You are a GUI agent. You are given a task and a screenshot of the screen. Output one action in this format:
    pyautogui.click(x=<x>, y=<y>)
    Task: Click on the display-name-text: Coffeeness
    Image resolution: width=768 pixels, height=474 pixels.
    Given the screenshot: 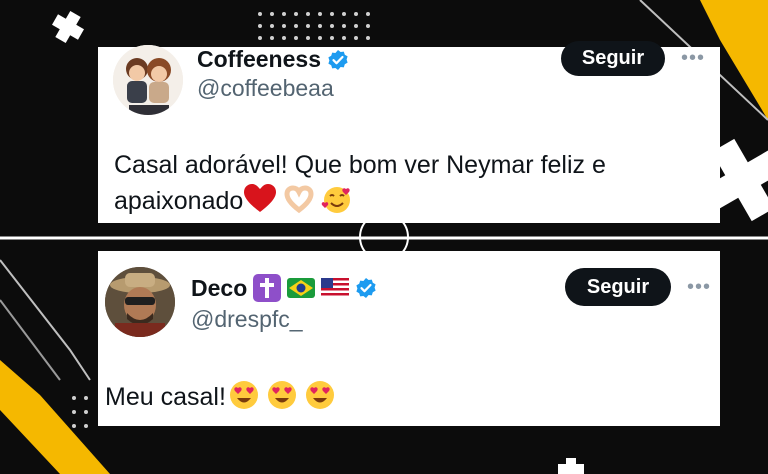 What is the action you would take?
    pyautogui.click(x=259, y=59)
    